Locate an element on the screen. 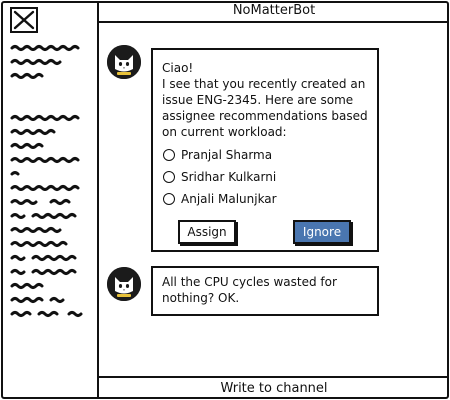  assignee-option-label: Pranjal Sharma is located at coordinates (227, 155).